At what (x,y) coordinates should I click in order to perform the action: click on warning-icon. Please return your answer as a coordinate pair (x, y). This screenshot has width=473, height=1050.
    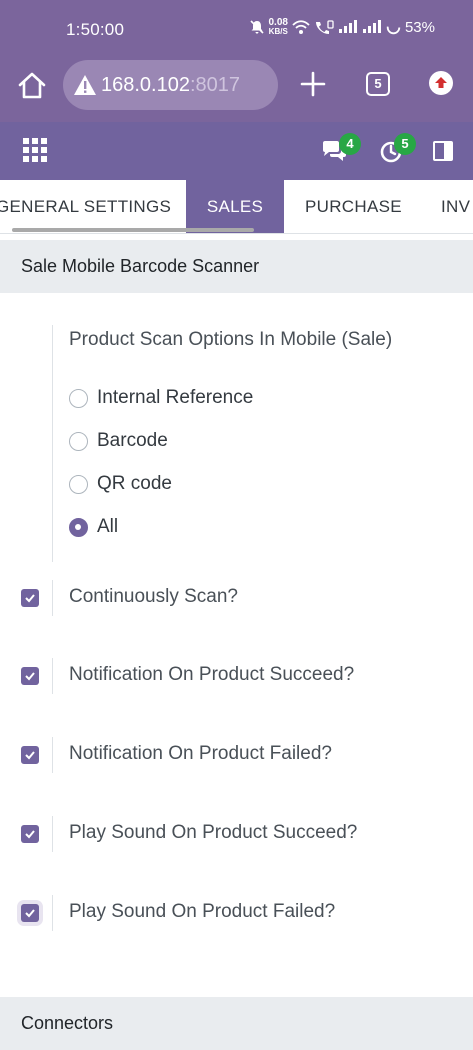
    Looking at the image, I should click on (85, 85).